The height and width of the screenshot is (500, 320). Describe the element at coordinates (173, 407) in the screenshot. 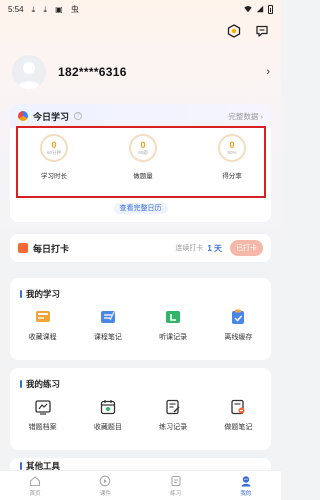

I see `practice-record-icon` at that location.